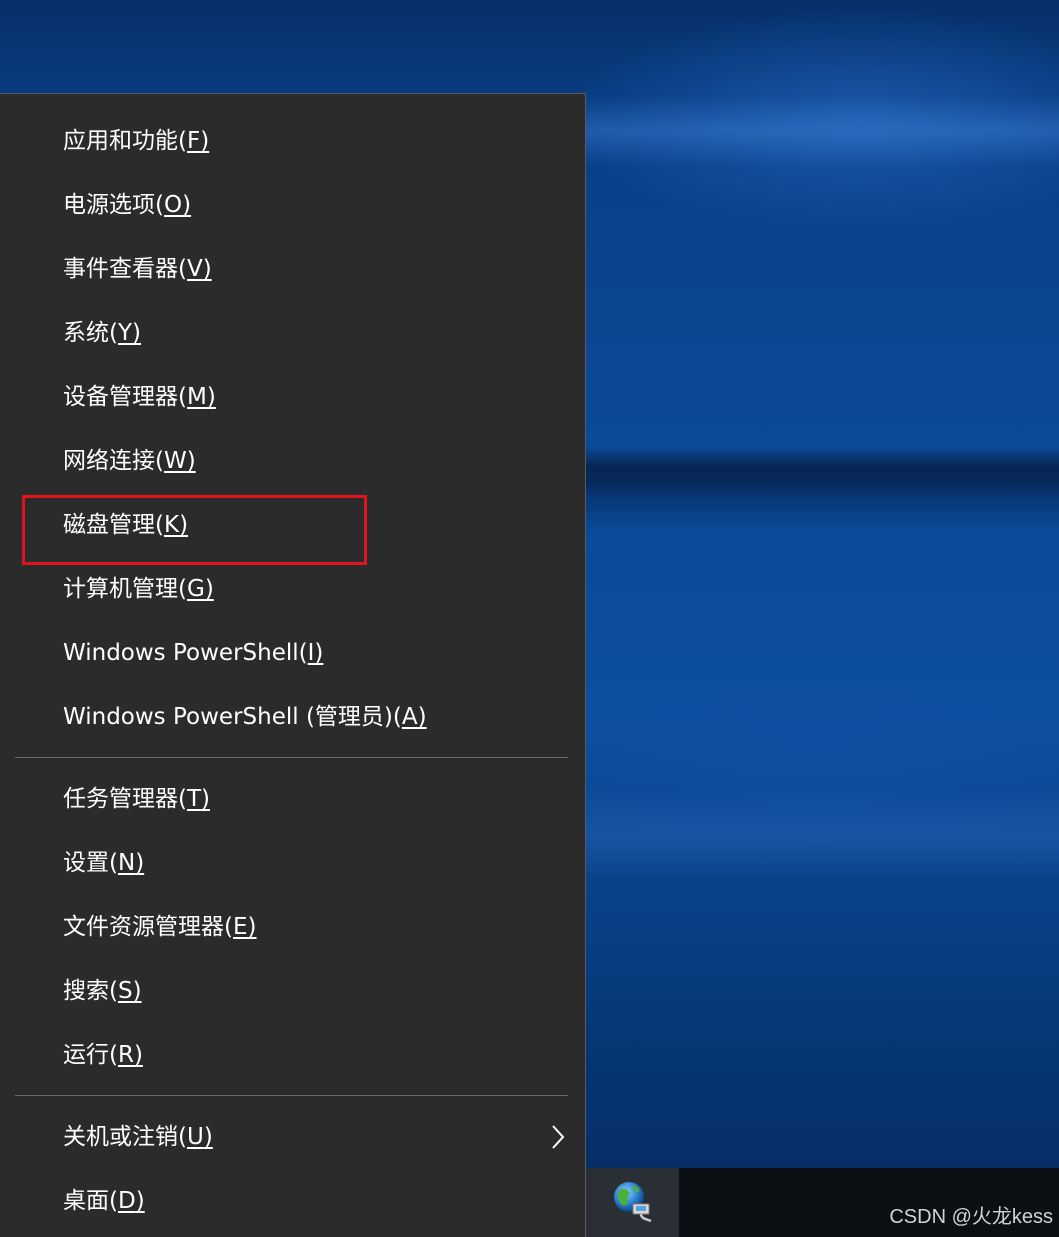 Image resolution: width=1059 pixels, height=1237 pixels. Describe the element at coordinates (292, 269) in the screenshot. I see `menu-item-event-viewer: 事件查看器(V)` at that location.